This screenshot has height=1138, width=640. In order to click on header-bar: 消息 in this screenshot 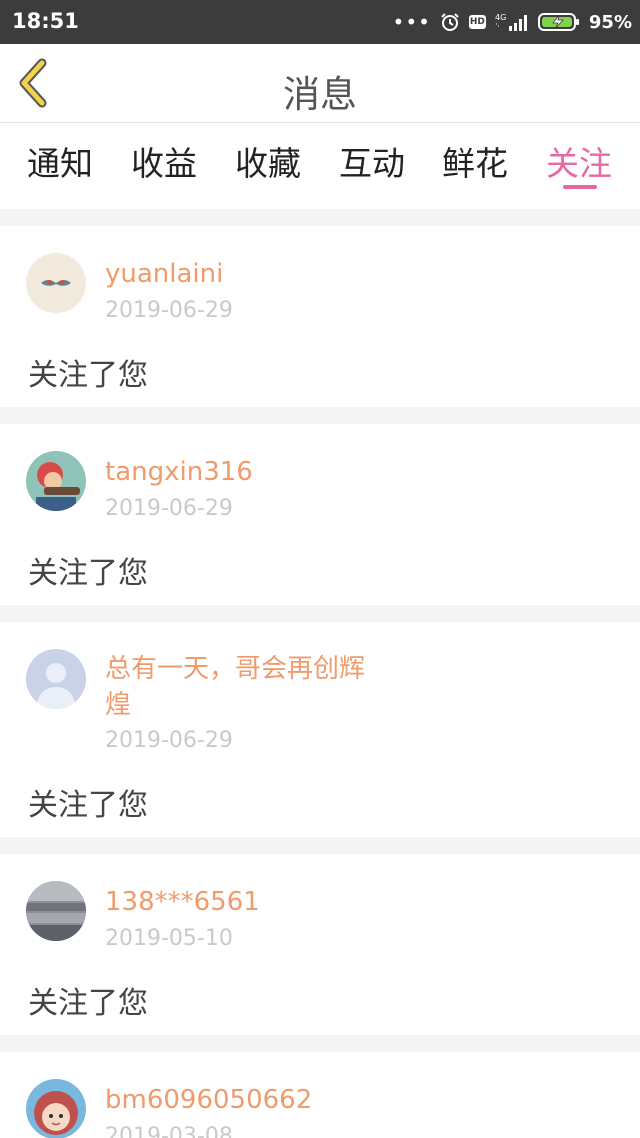, I will do `click(320, 83)`.